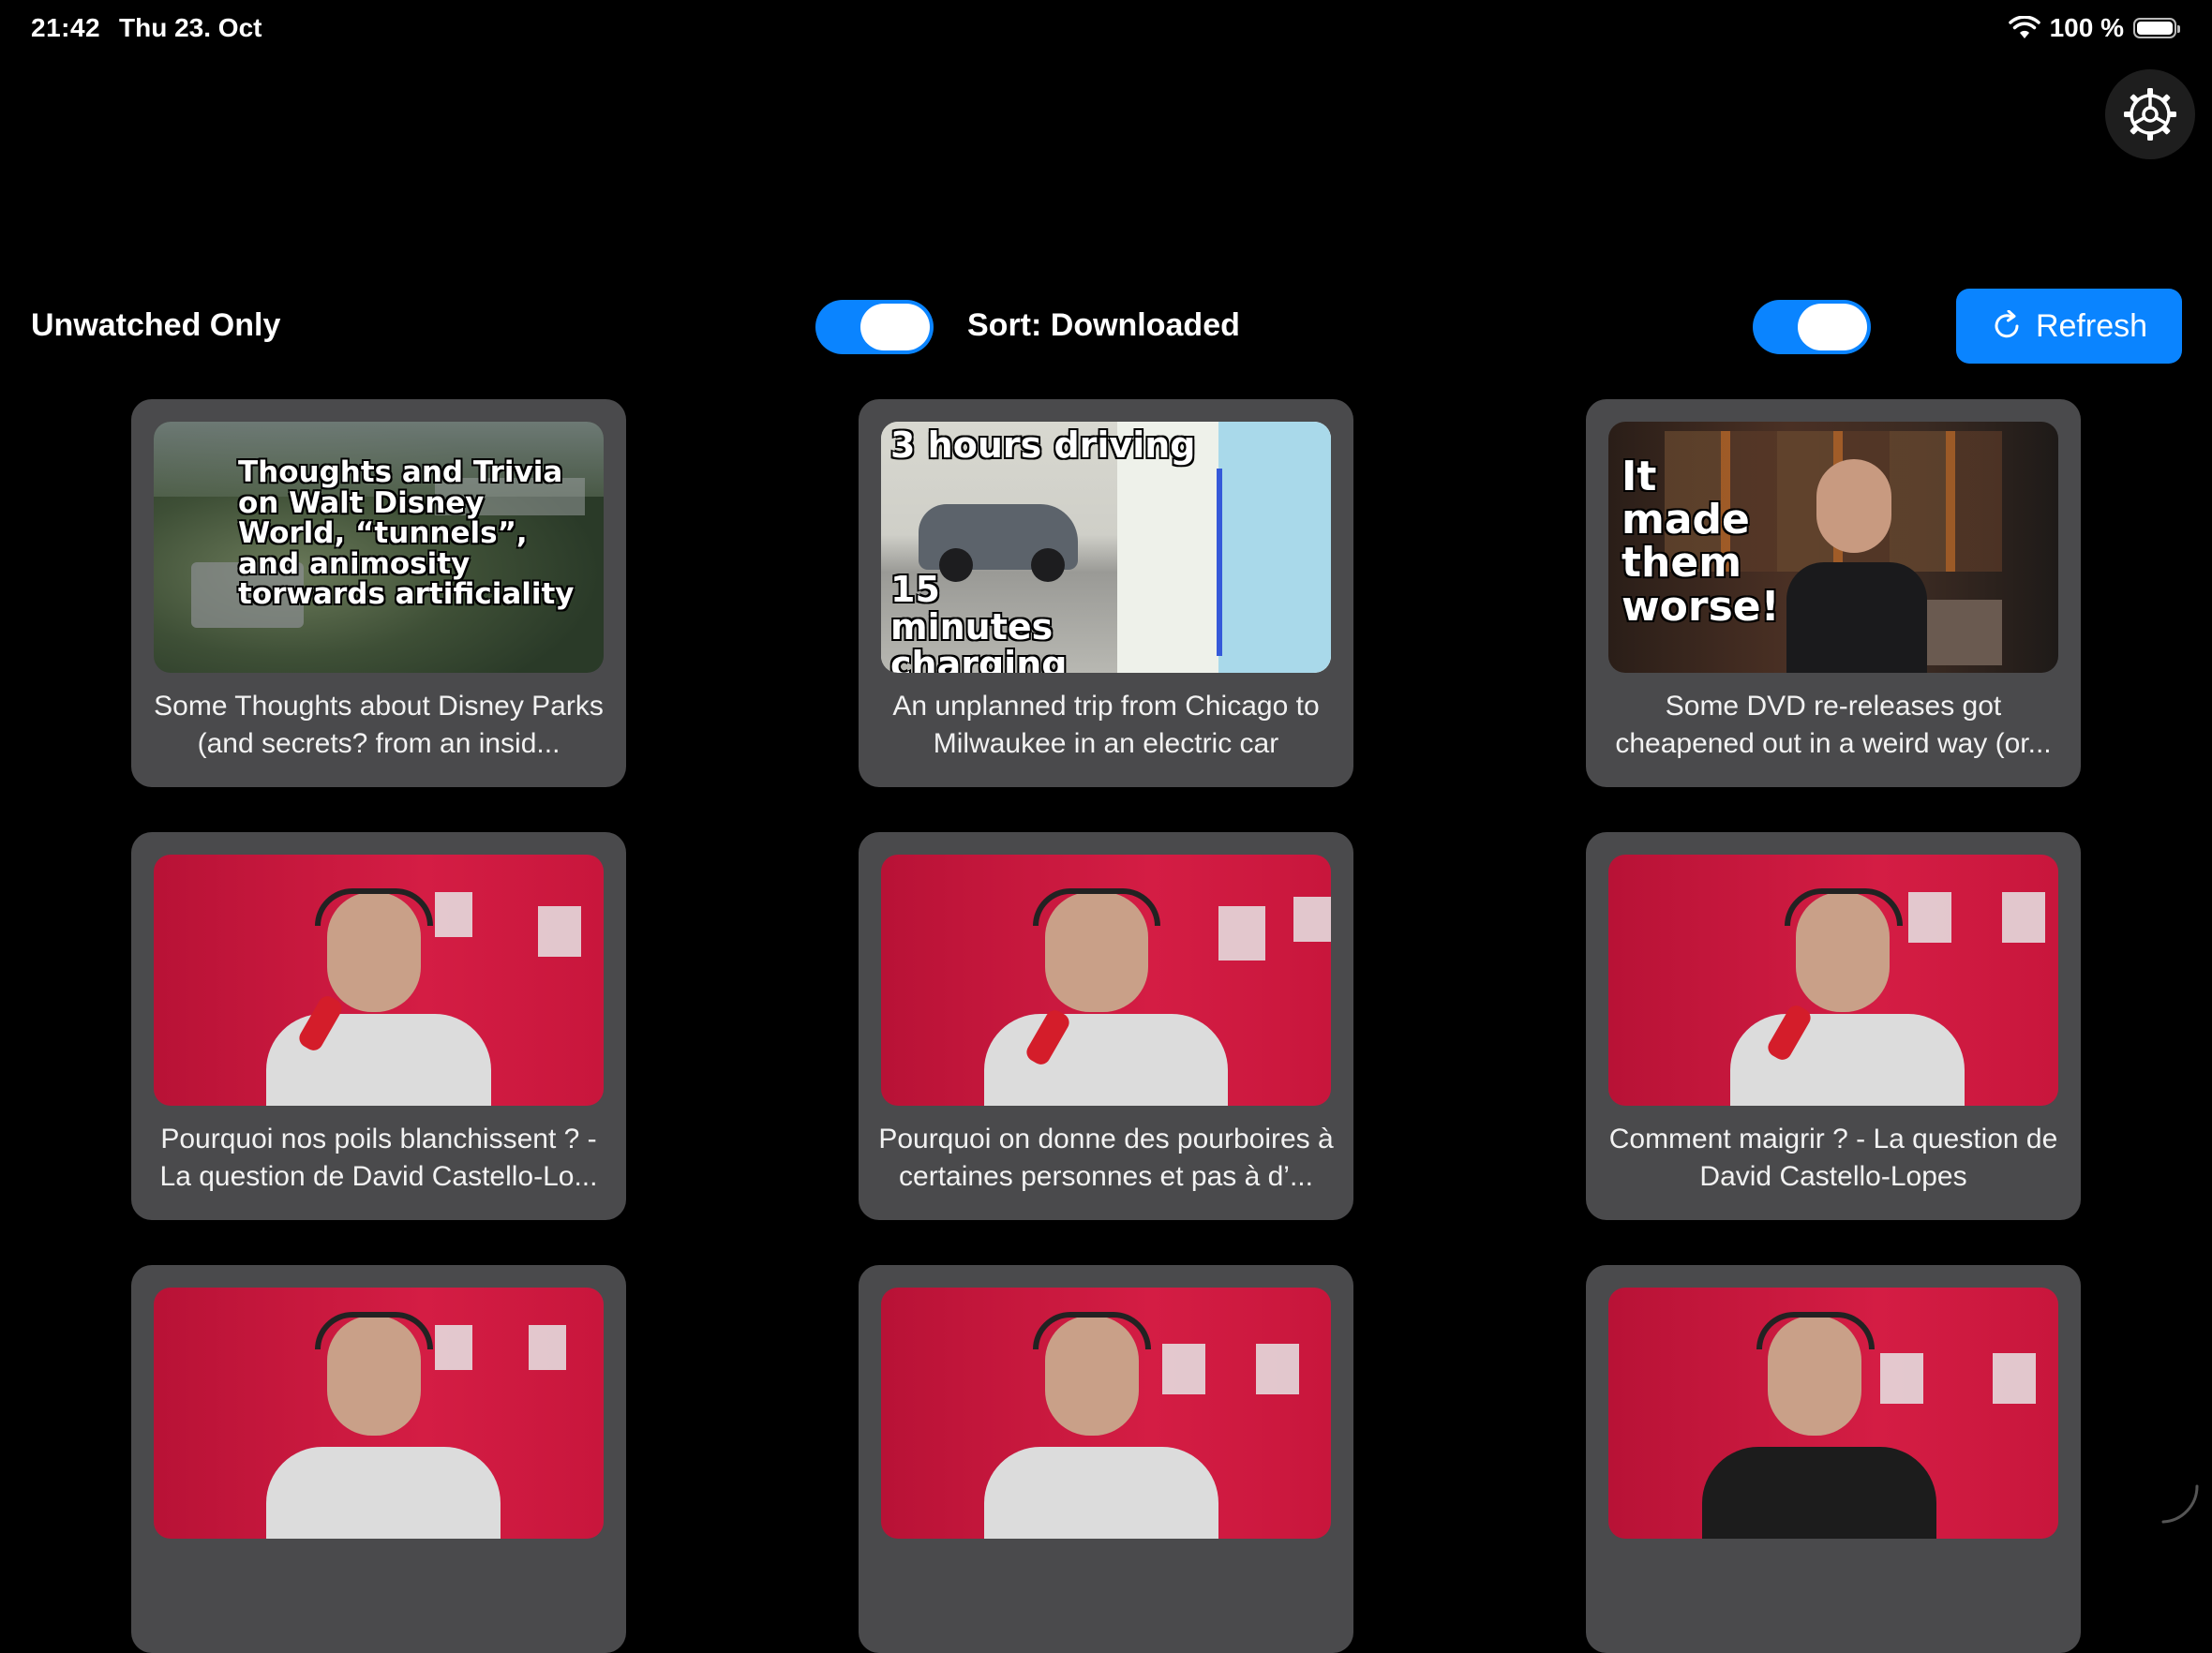 This screenshot has width=2212, height=1653. Describe the element at coordinates (1833, 547) in the screenshot. I see `video-thumbnail: It made them worse!` at that location.